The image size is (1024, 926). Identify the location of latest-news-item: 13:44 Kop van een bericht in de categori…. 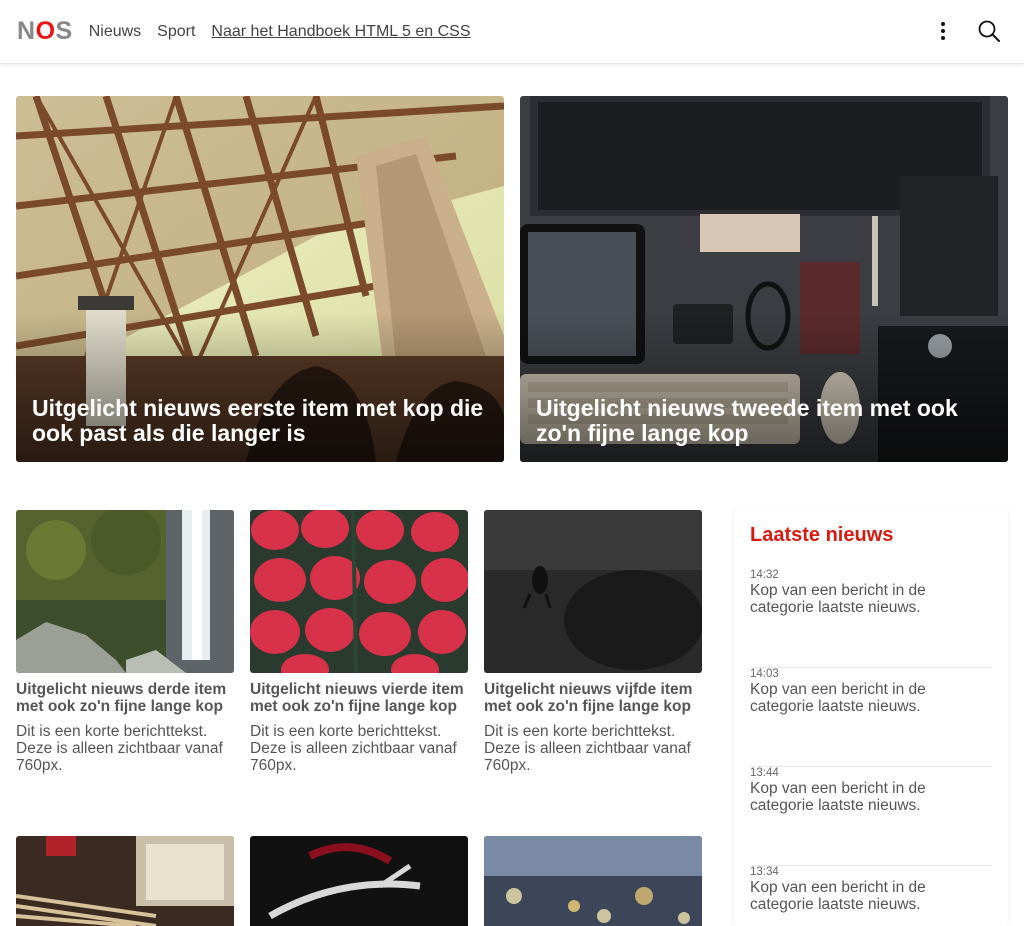
(871, 816).